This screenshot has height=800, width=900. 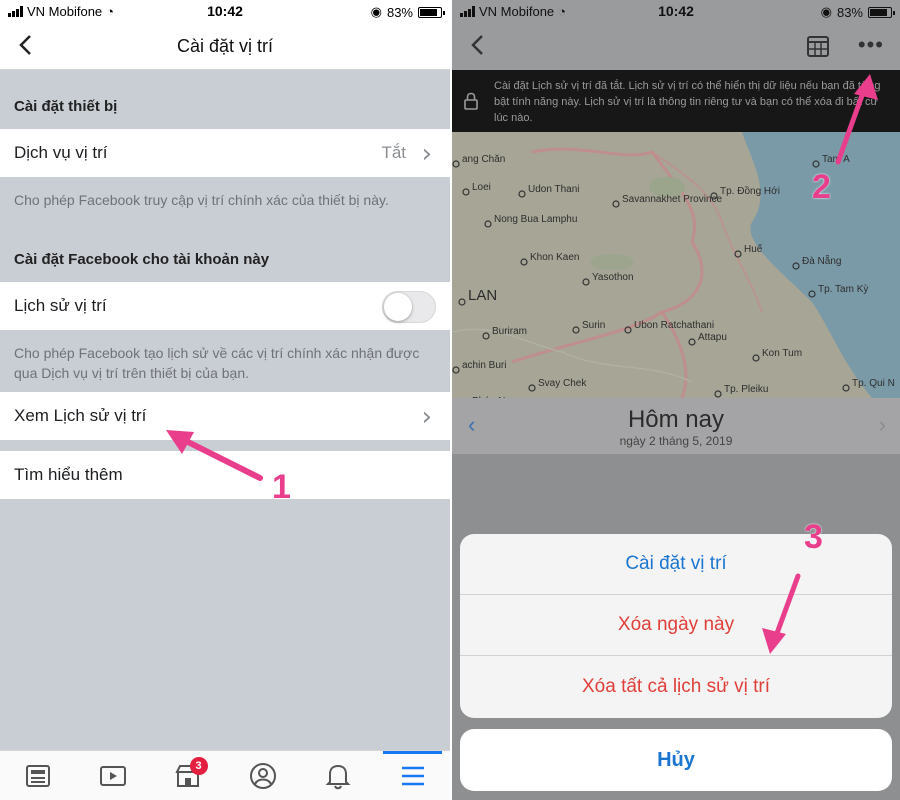 I want to click on tab-profile, so click(x=262, y=775).